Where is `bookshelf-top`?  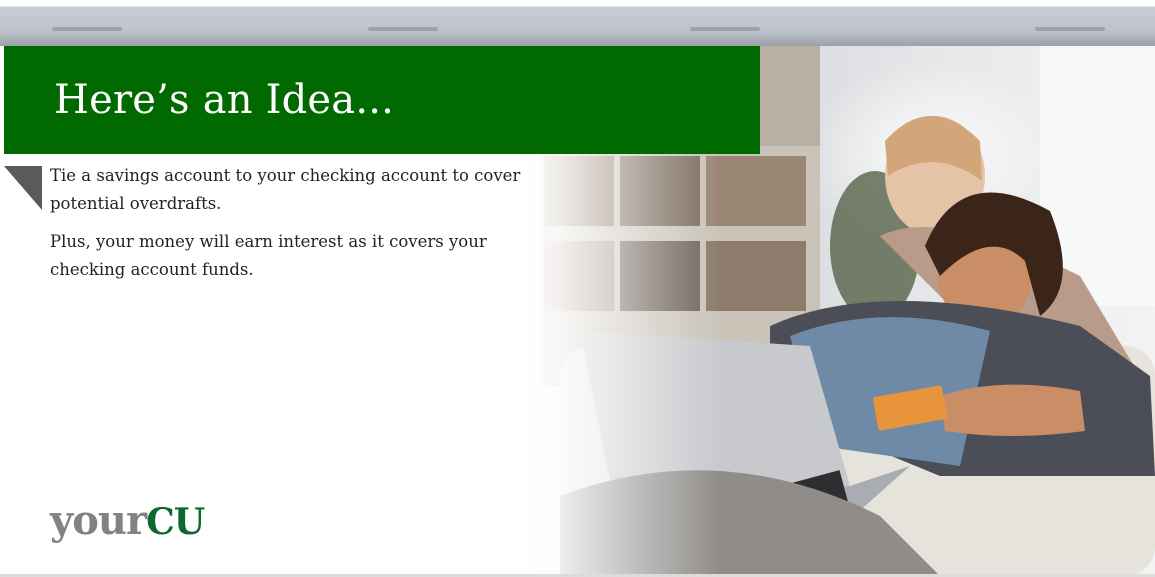
bookshelf-top is located at coordinates (790, 96).